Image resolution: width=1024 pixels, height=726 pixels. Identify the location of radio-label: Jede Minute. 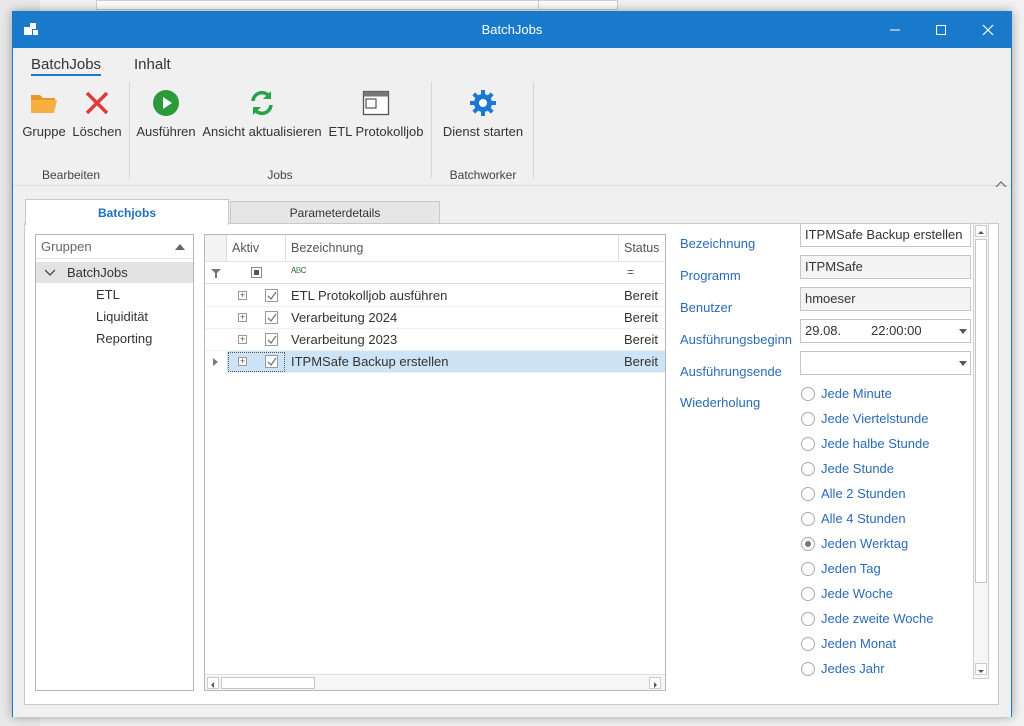
(856, 393).